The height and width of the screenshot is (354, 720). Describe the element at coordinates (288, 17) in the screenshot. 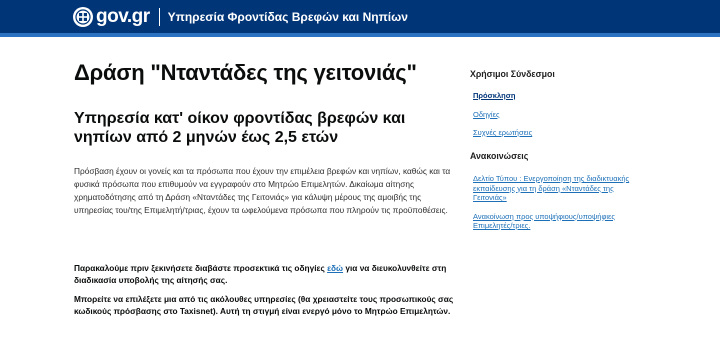

I see `service-name: Υπηρεσία Φροντίδας Βρεφών και Νηπίων` at that location.